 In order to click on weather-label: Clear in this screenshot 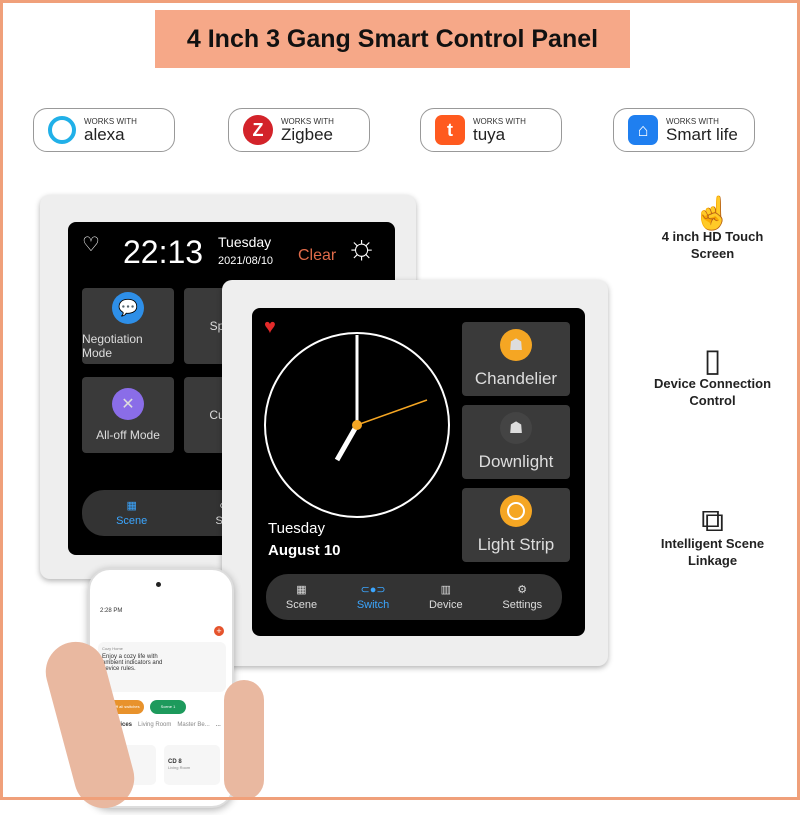, I will do `click(317, 255)`.